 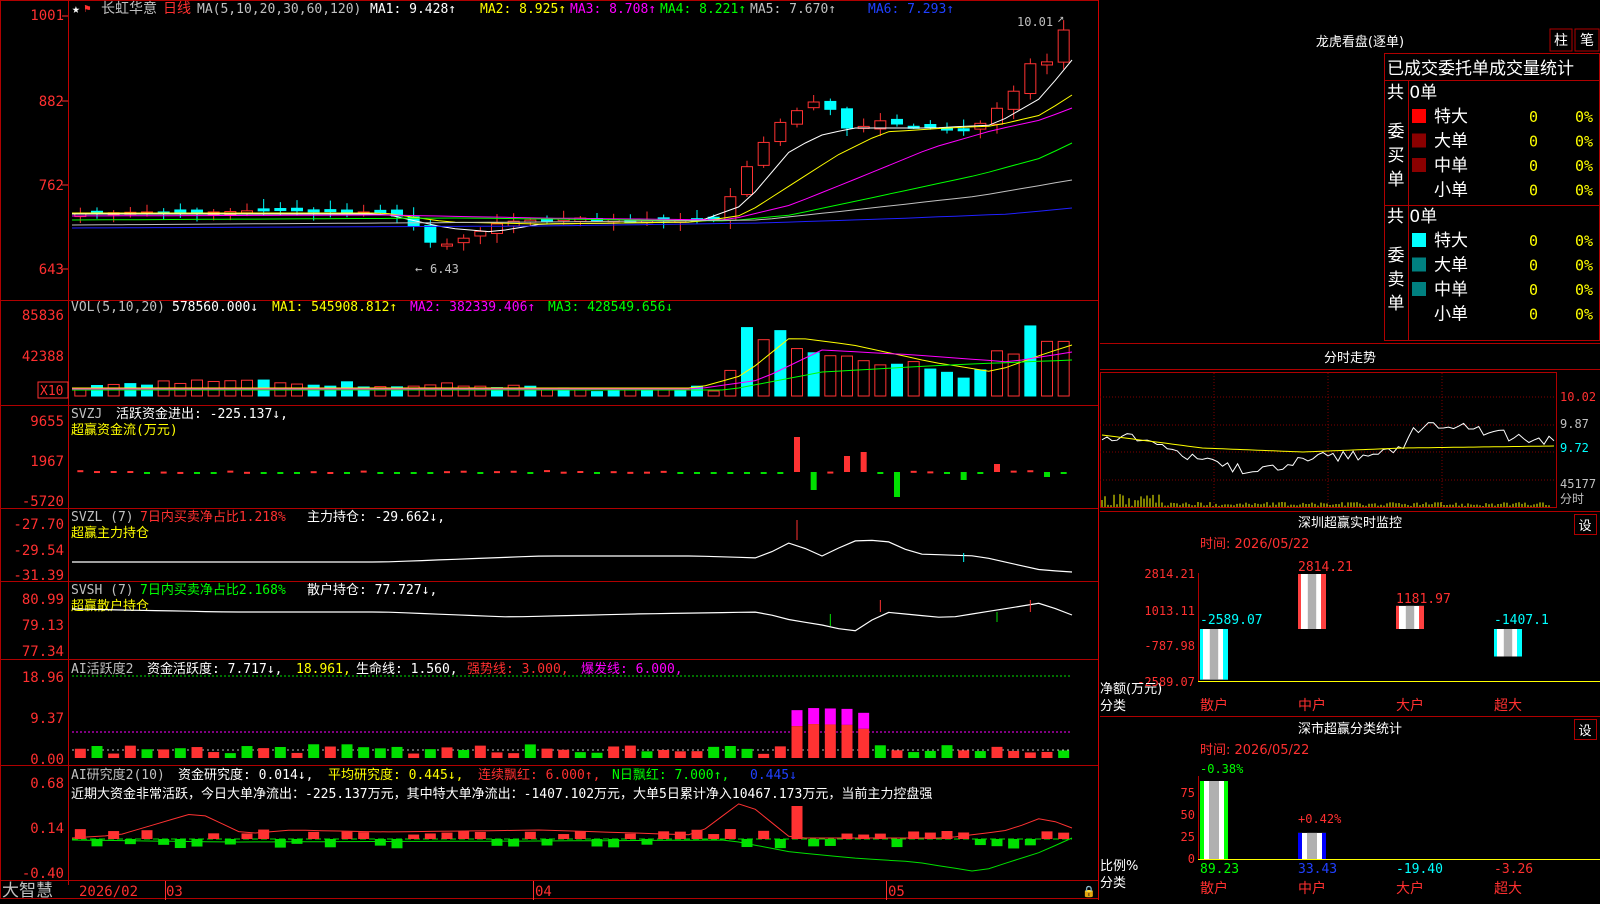 What do you see at coordinates (1396, 304) in the screenshot?
I see `dragon-side-label: 单` at bounding box center [1396, 304].